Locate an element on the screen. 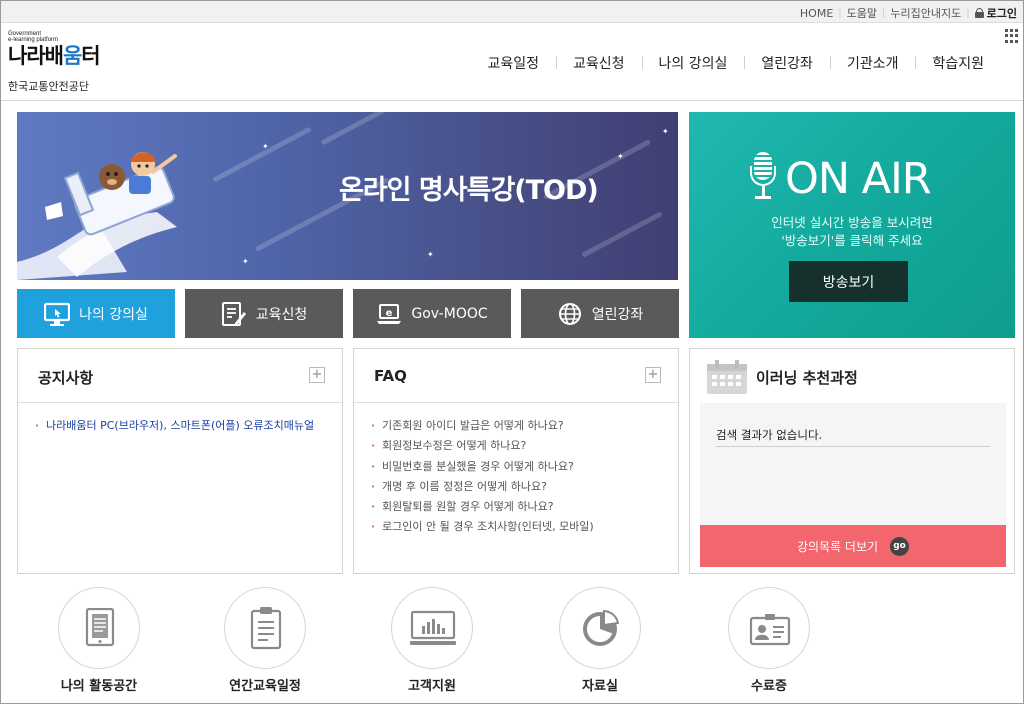 The height and width of the screenshot is (704, 1024). archive-link: 자료실 is located at coordinates (600, 640).